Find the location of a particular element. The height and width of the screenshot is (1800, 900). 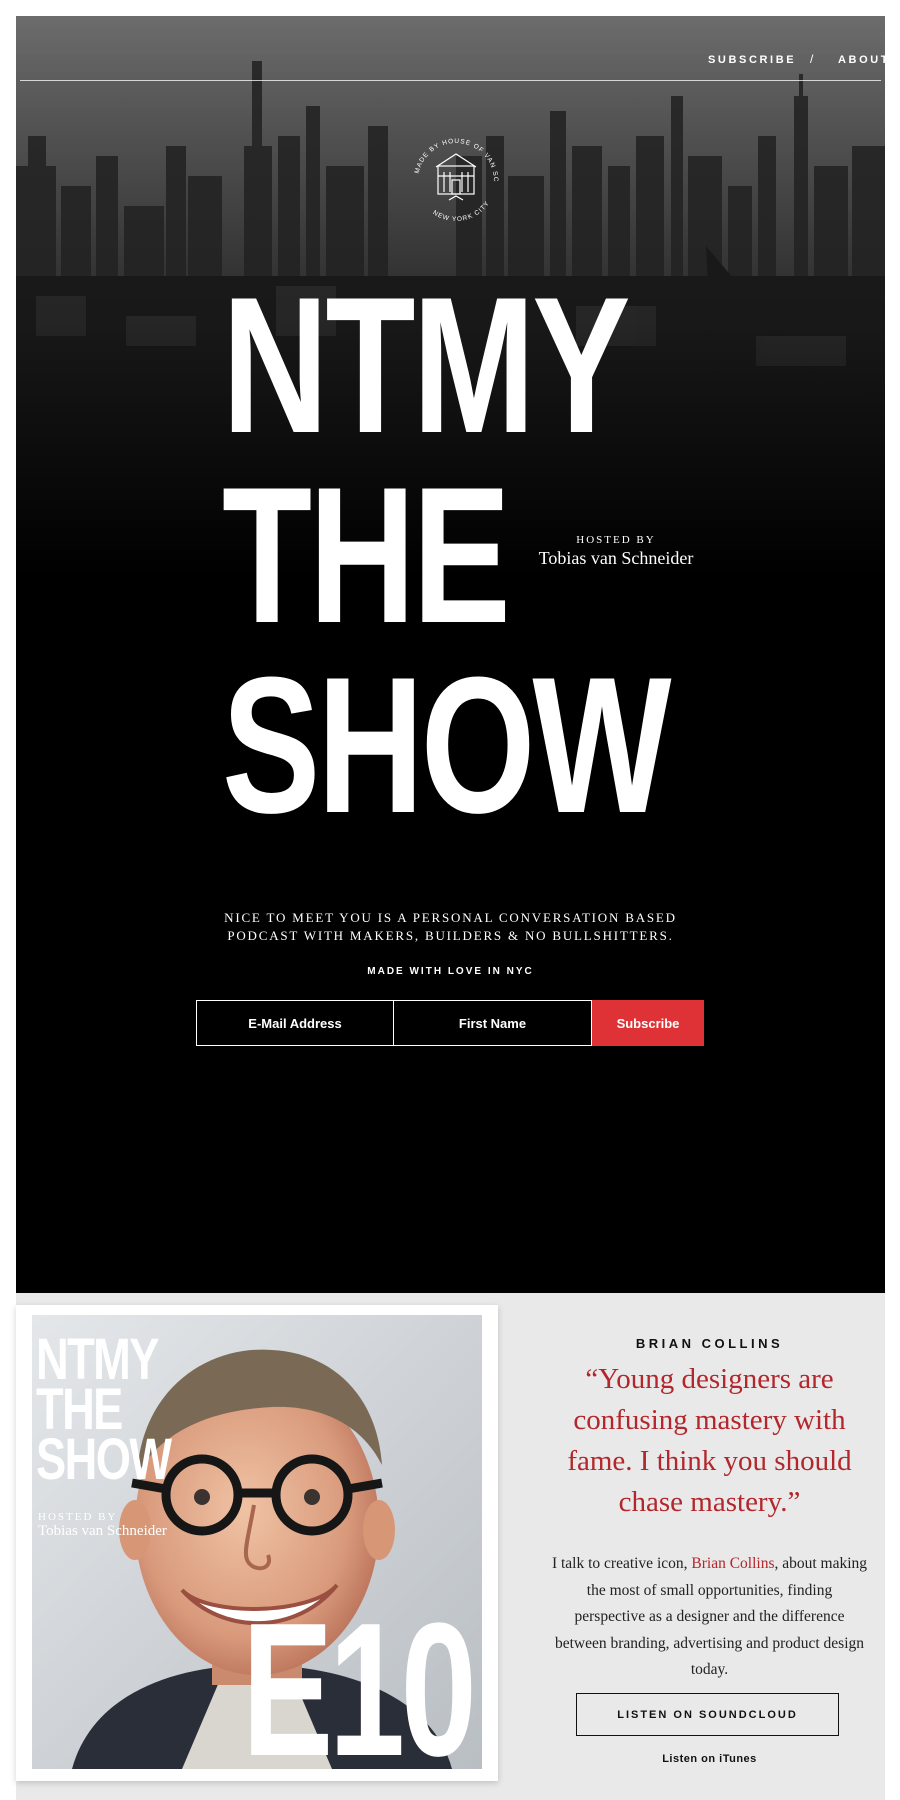

cover-hosted-by-label: HOSTED BY is located at coordinates (78, 1517).